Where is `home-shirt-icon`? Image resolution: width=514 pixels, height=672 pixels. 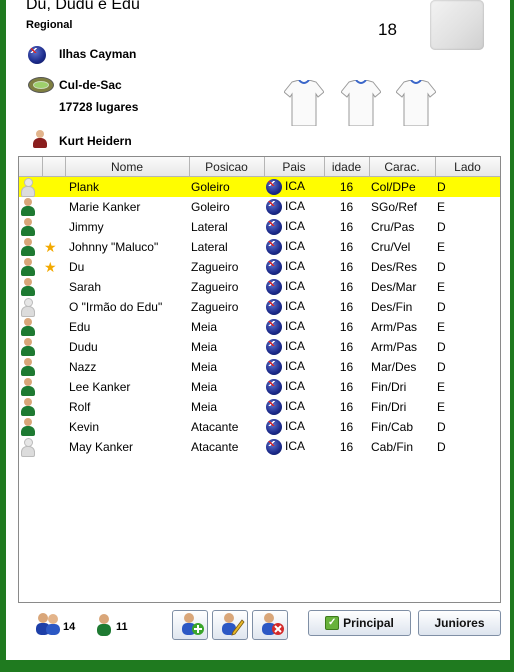 home-shirt-icon is located at coordinates (304, 103).